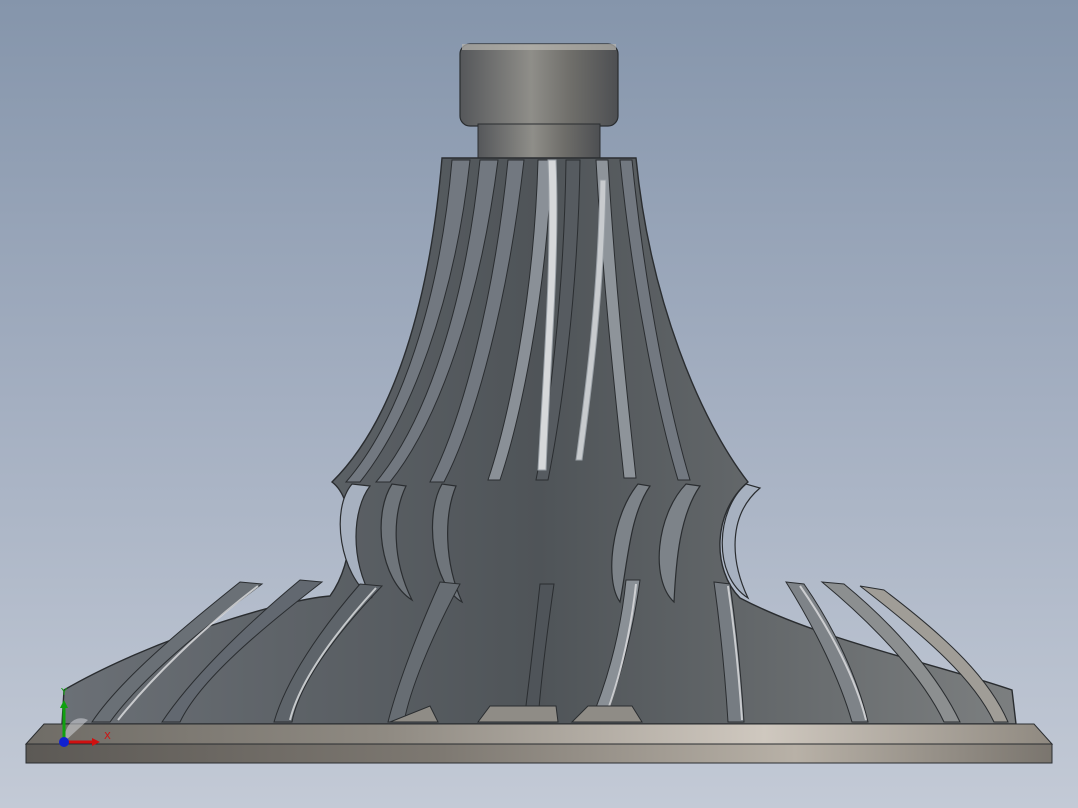  Describe the element at coordinates (64, 692) in the screenshot. I see `axis-y-label: Y` at that location.